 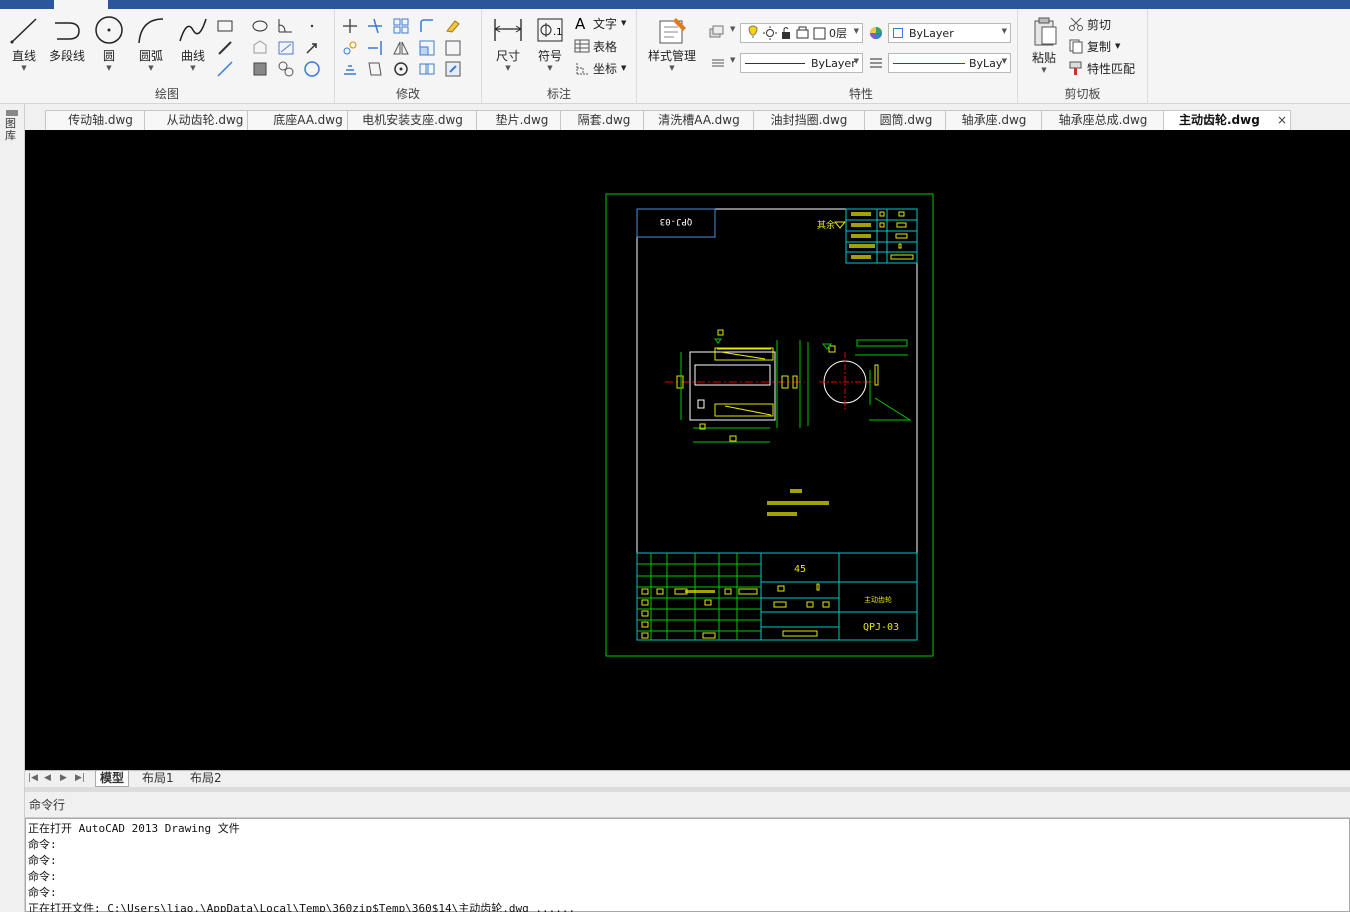 I want to click on ribbon-tab-strip, so click(x=675, y=4).